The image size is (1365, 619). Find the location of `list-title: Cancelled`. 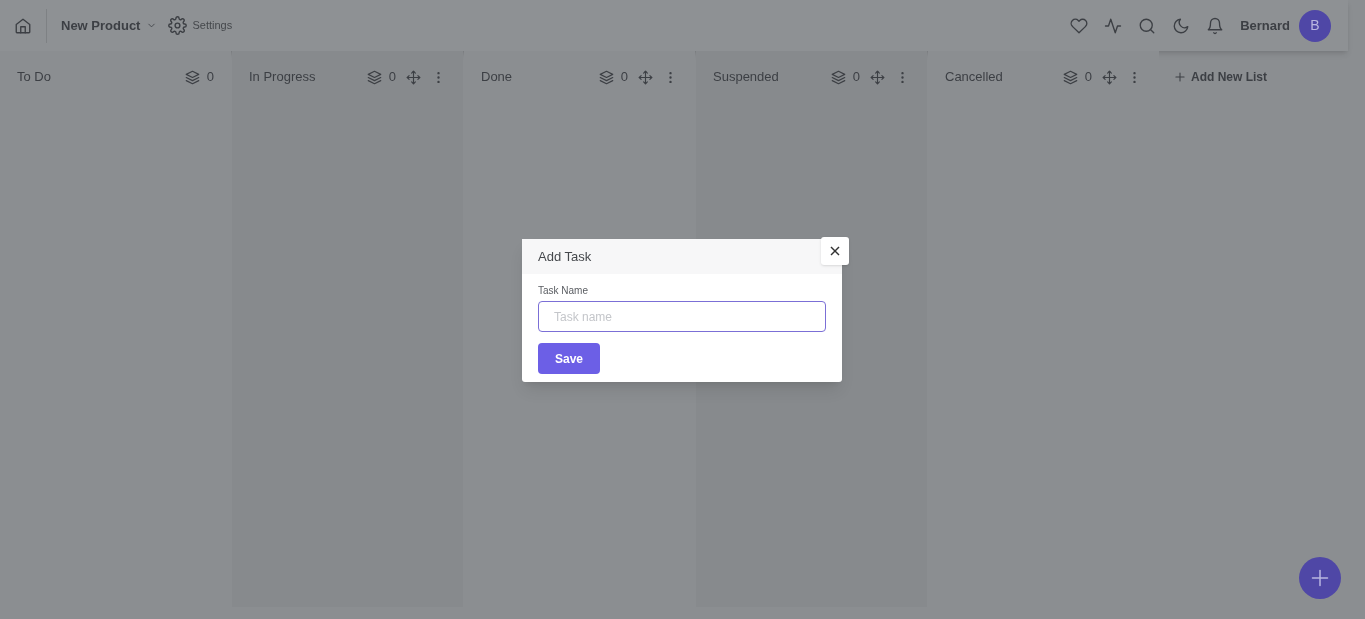

list-title: Cancelled is located at coordinates (974, 77).